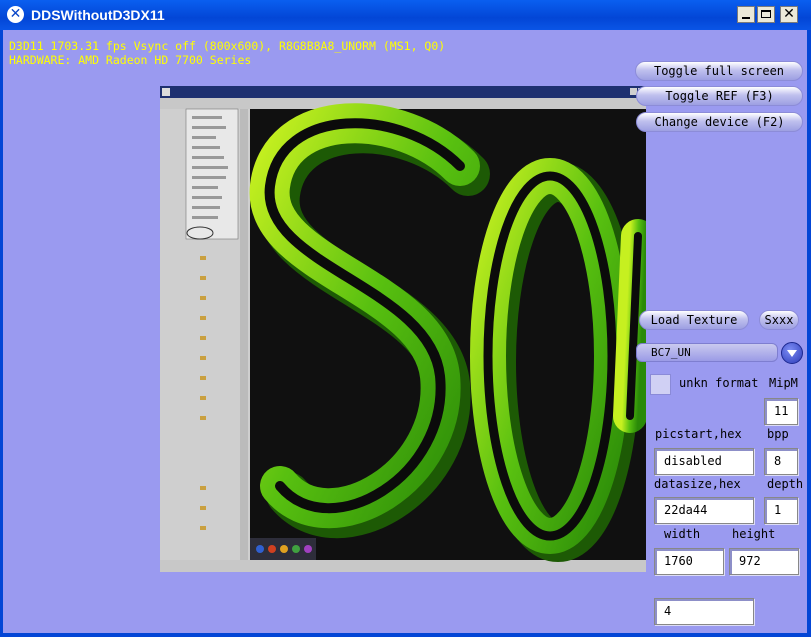 The image size is (811, 637). Describe the element at coordinates (694, 320) in the screenshot. I see `load-texture-button: Load Texture` at that location.